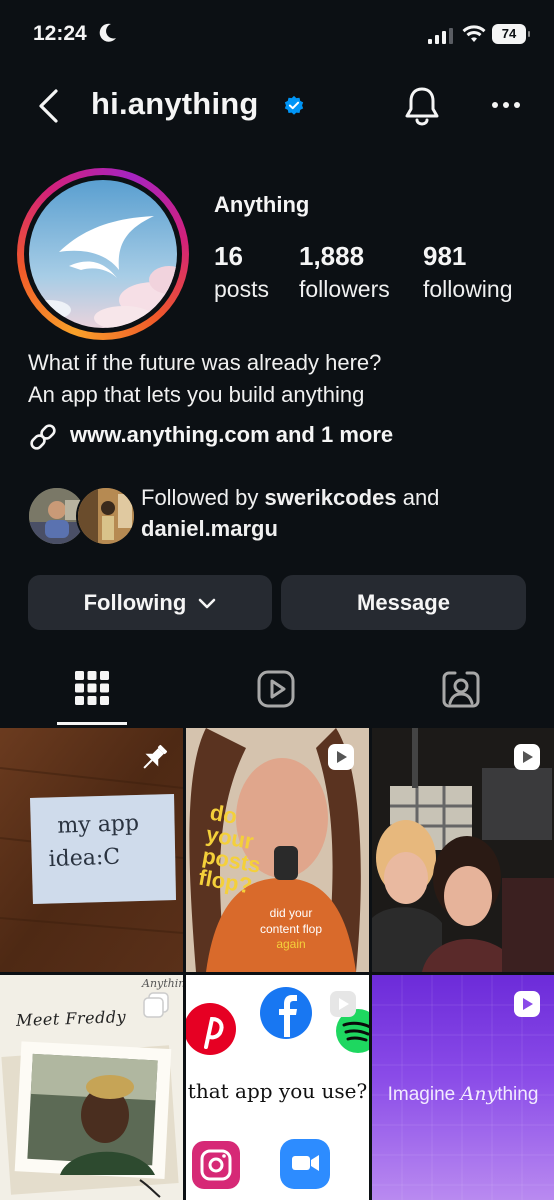 This screenshot has height=1200, width=554. I want to click on following-count: 981, so click(445, 256).